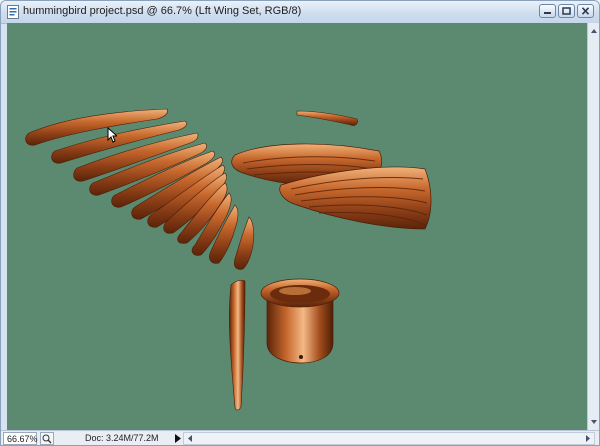  What do you see at coordinates (594, 31) in the screenshot?
I see `scroll-up-icon` at bounding box center [594, 31].